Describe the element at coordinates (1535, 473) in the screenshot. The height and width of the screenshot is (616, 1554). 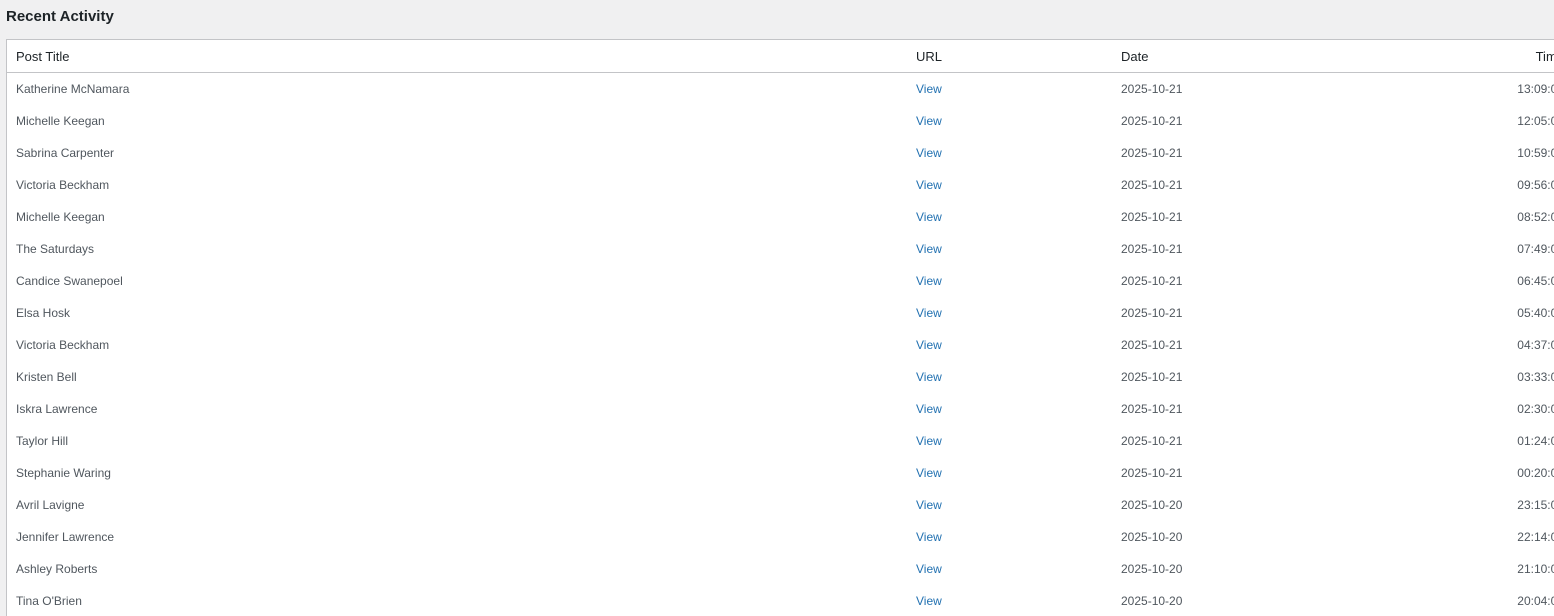
I see `time-cell: 00:20:07` at that location.